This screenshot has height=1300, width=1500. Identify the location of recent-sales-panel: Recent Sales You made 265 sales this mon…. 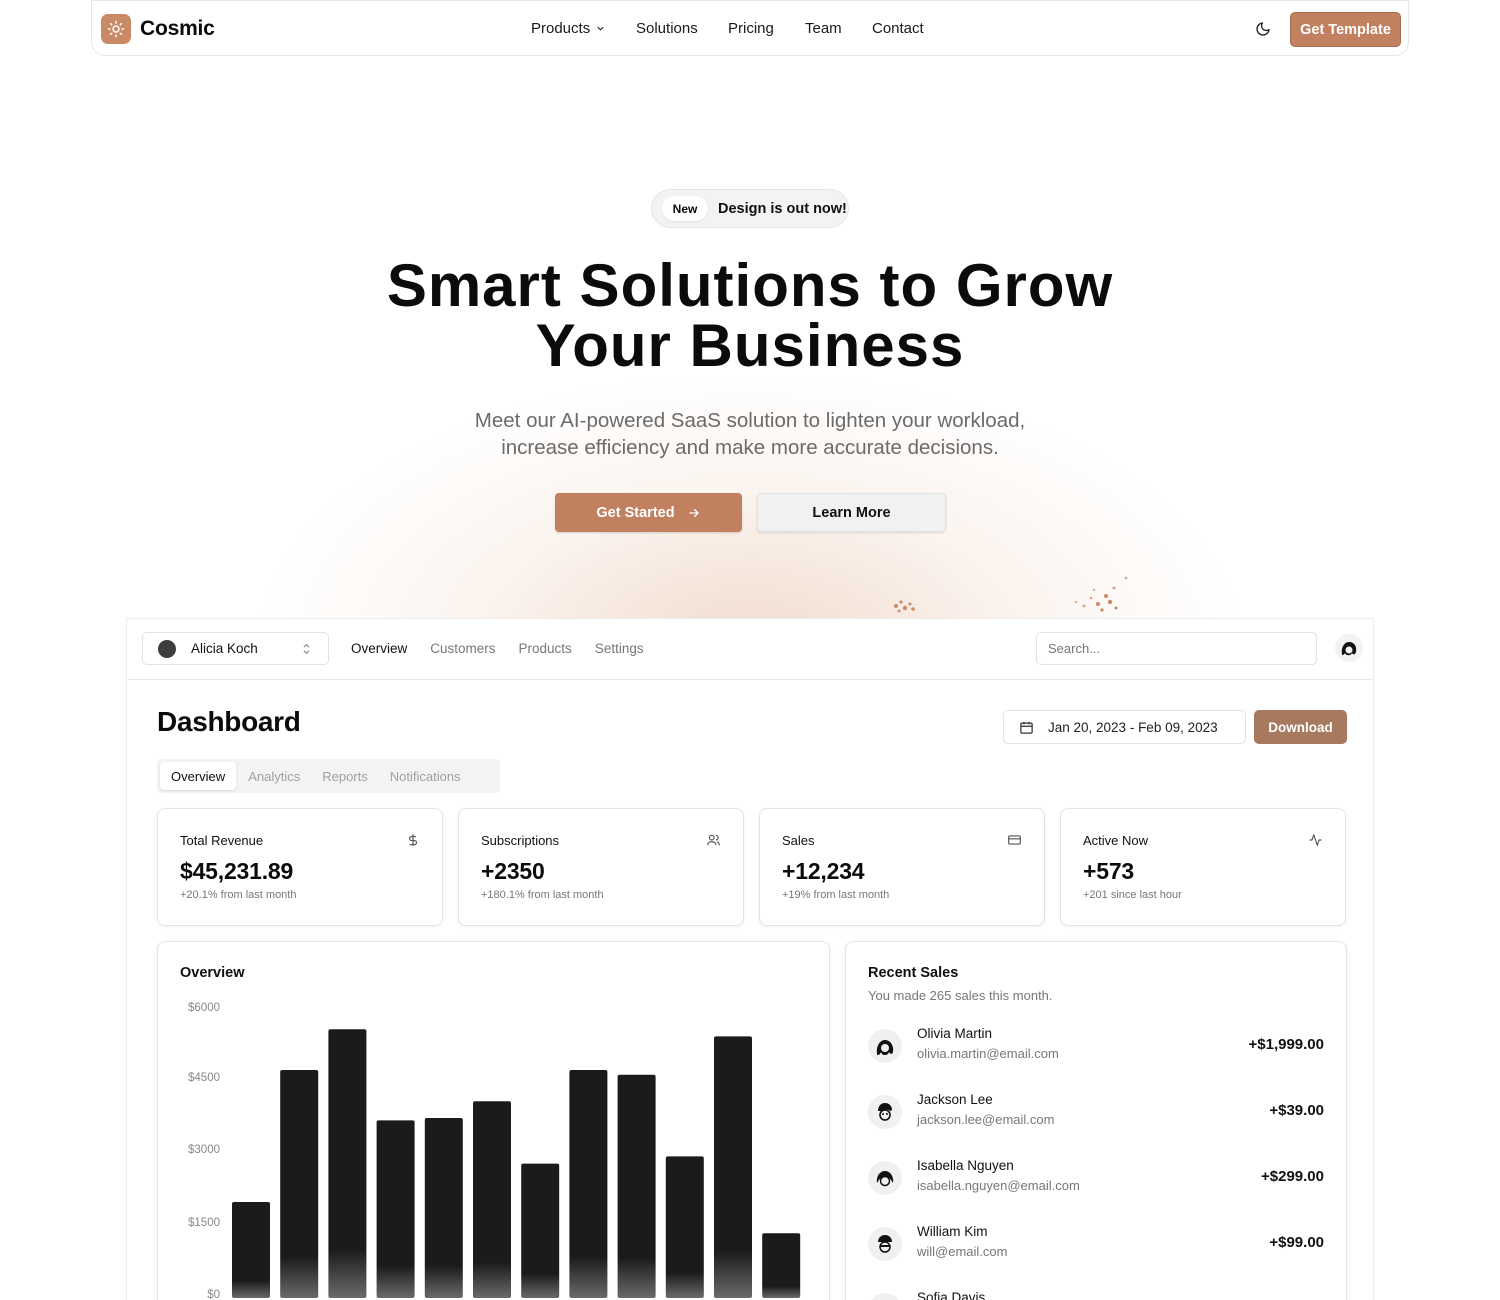
(1096, 1120).